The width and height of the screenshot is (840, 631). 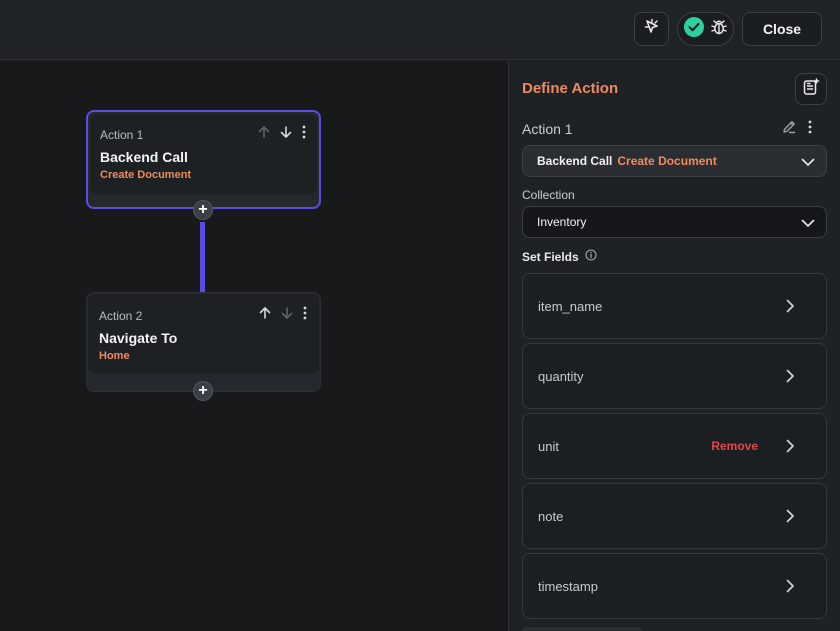 I want to click on validation-debug-toggle, so click(x=705, y=29).